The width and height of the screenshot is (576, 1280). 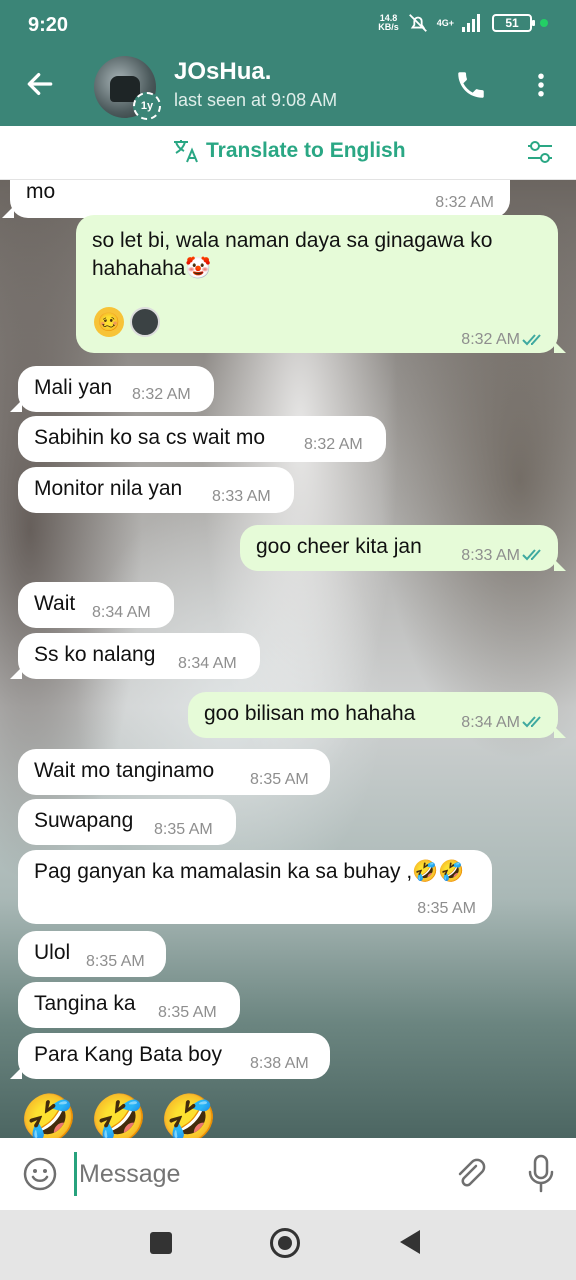 I want to click on message-bubble: Sabihin ko sa cs wait mo 8:32 AM, so click(x=202, y=439).